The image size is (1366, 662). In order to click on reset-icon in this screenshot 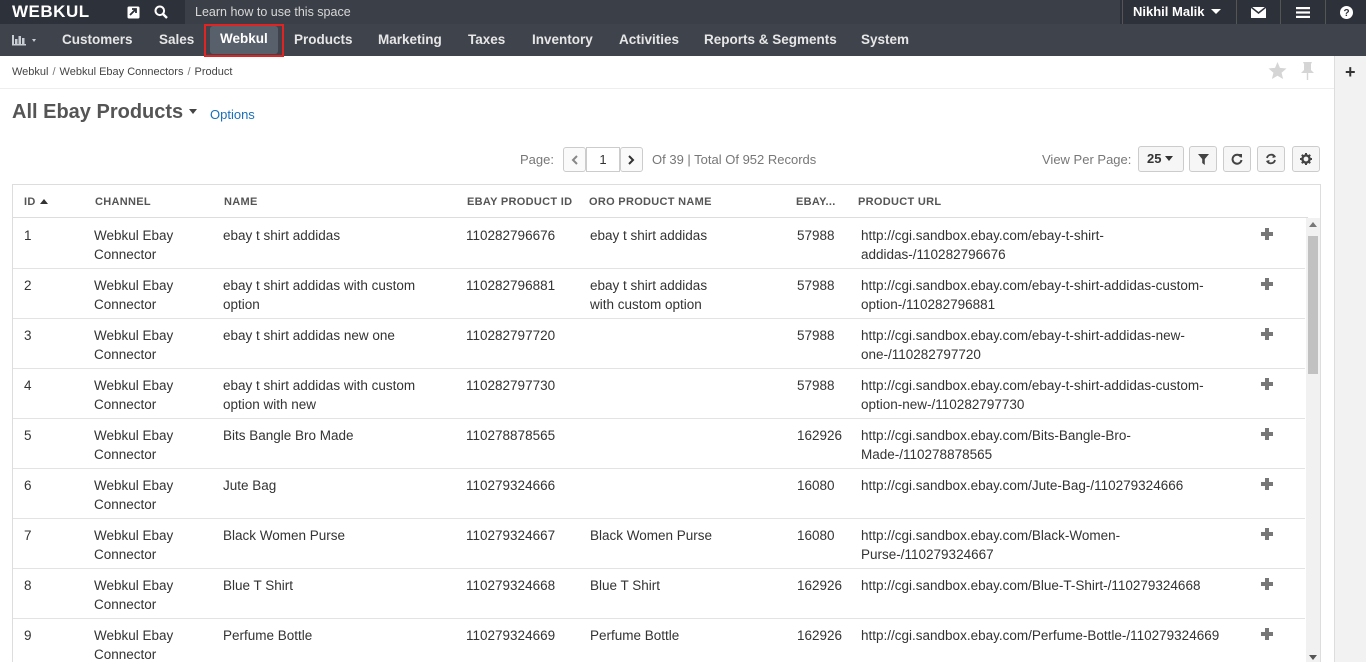, I will do `click(1271, 159)`.